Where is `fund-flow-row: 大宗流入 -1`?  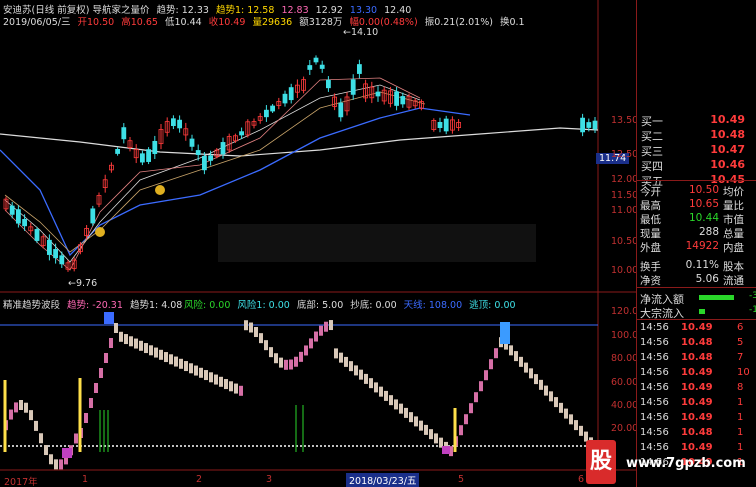
fund-flow-row: 大宗流入 -1 is located at coordinates (696, 312).